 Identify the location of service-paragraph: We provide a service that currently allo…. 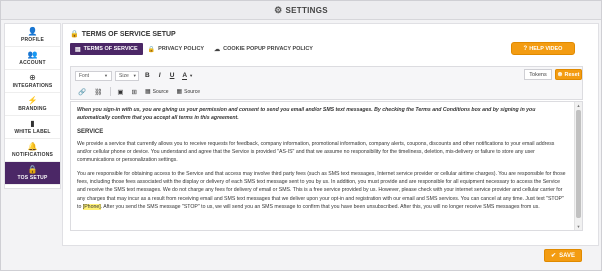
(316, 152).